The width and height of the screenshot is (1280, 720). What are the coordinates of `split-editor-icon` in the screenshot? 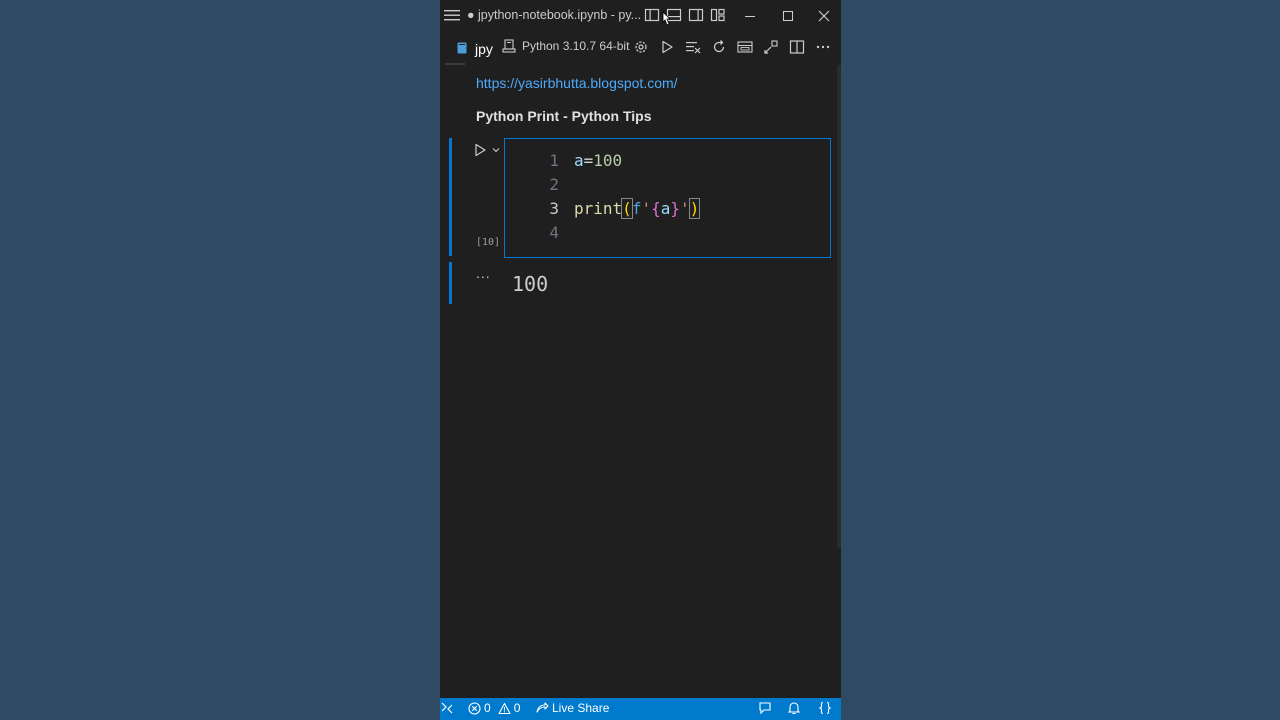 It's located at (797, 47).